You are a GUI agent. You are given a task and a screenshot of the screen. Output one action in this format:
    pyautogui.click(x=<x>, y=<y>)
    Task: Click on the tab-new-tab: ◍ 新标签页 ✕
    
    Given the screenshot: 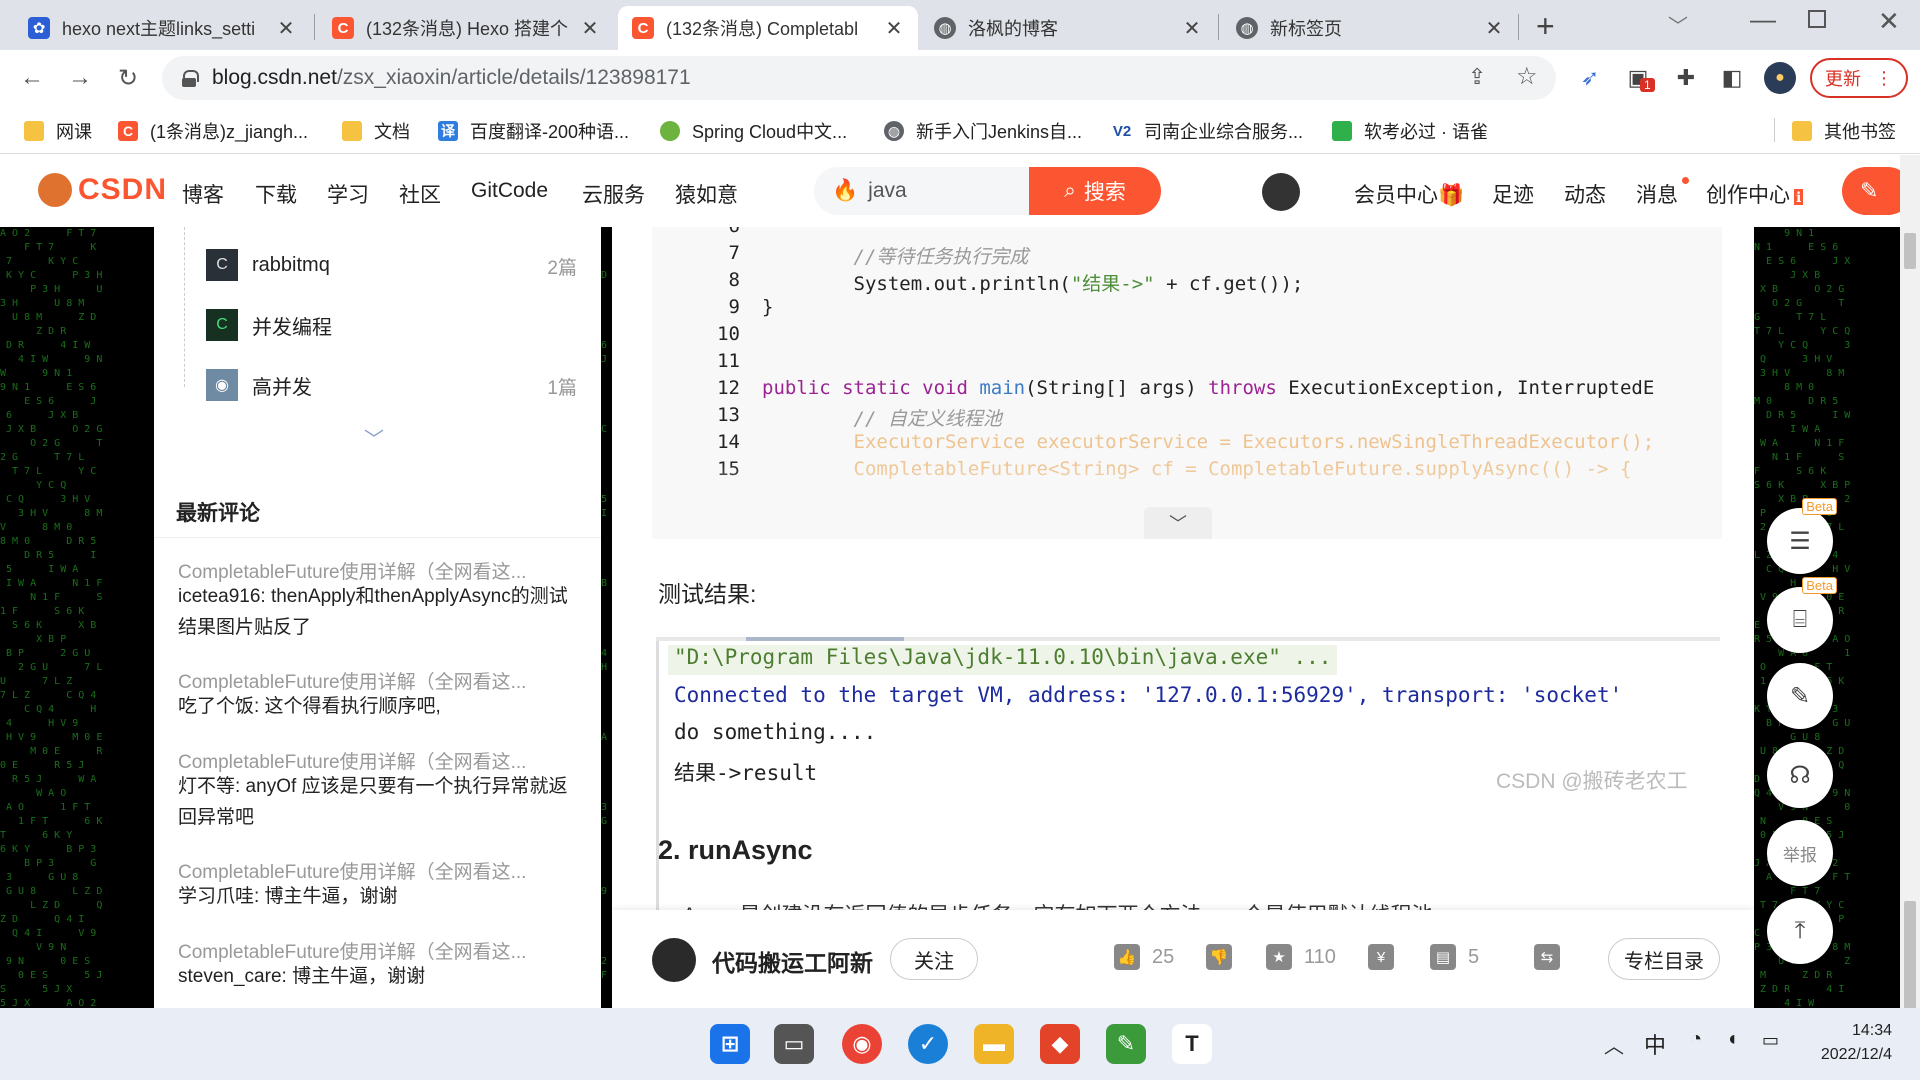 What is the action you would take?
    pyautogui.click(x=1370, y=28)
    